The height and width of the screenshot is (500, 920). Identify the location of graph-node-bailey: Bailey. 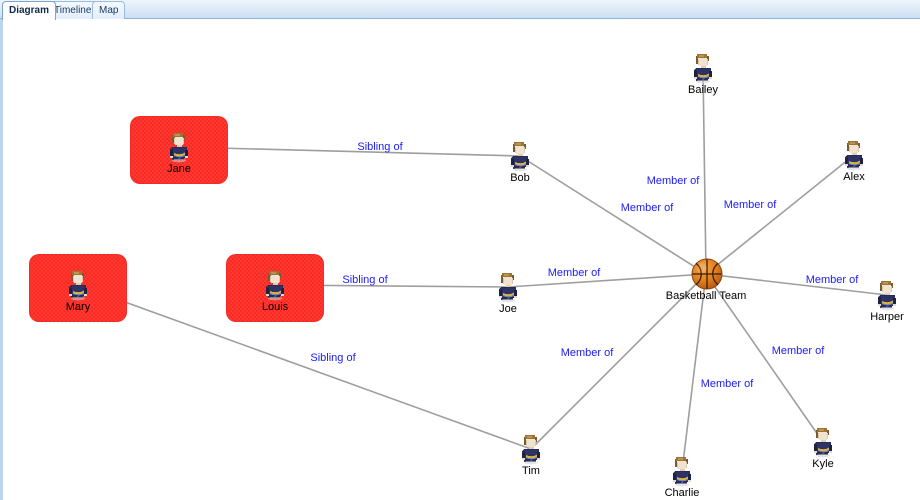
(703, 74).